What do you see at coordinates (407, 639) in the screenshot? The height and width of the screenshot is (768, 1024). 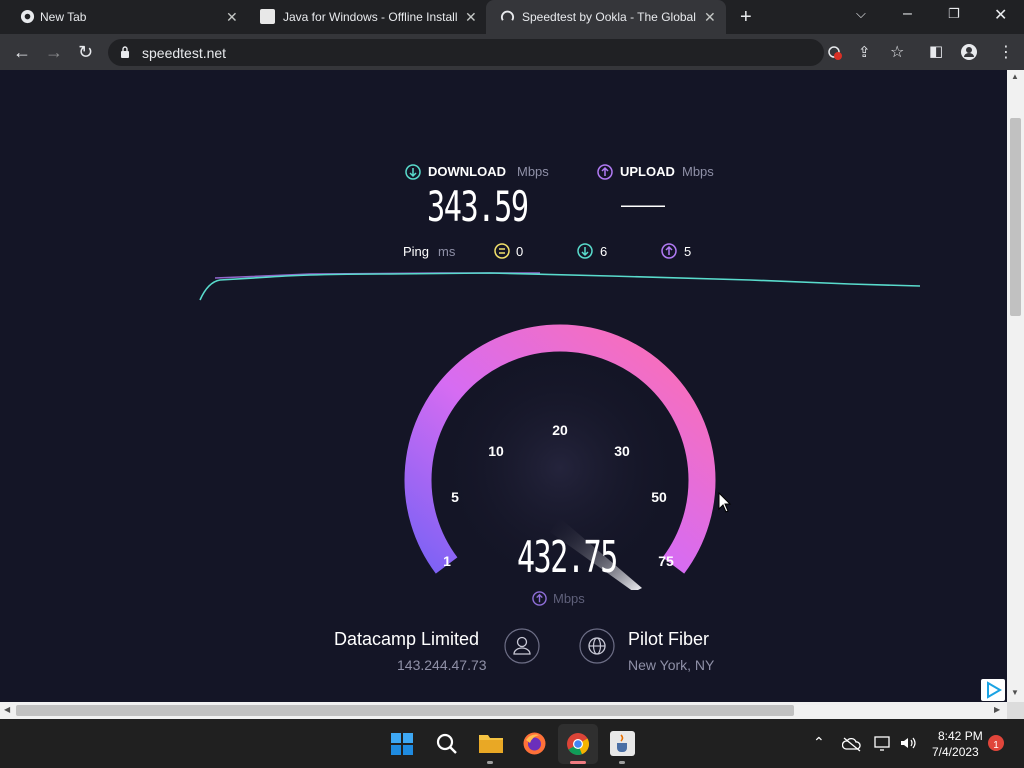 I see `provider-name: Datacamp Limited` at bounding box center [407, 639].